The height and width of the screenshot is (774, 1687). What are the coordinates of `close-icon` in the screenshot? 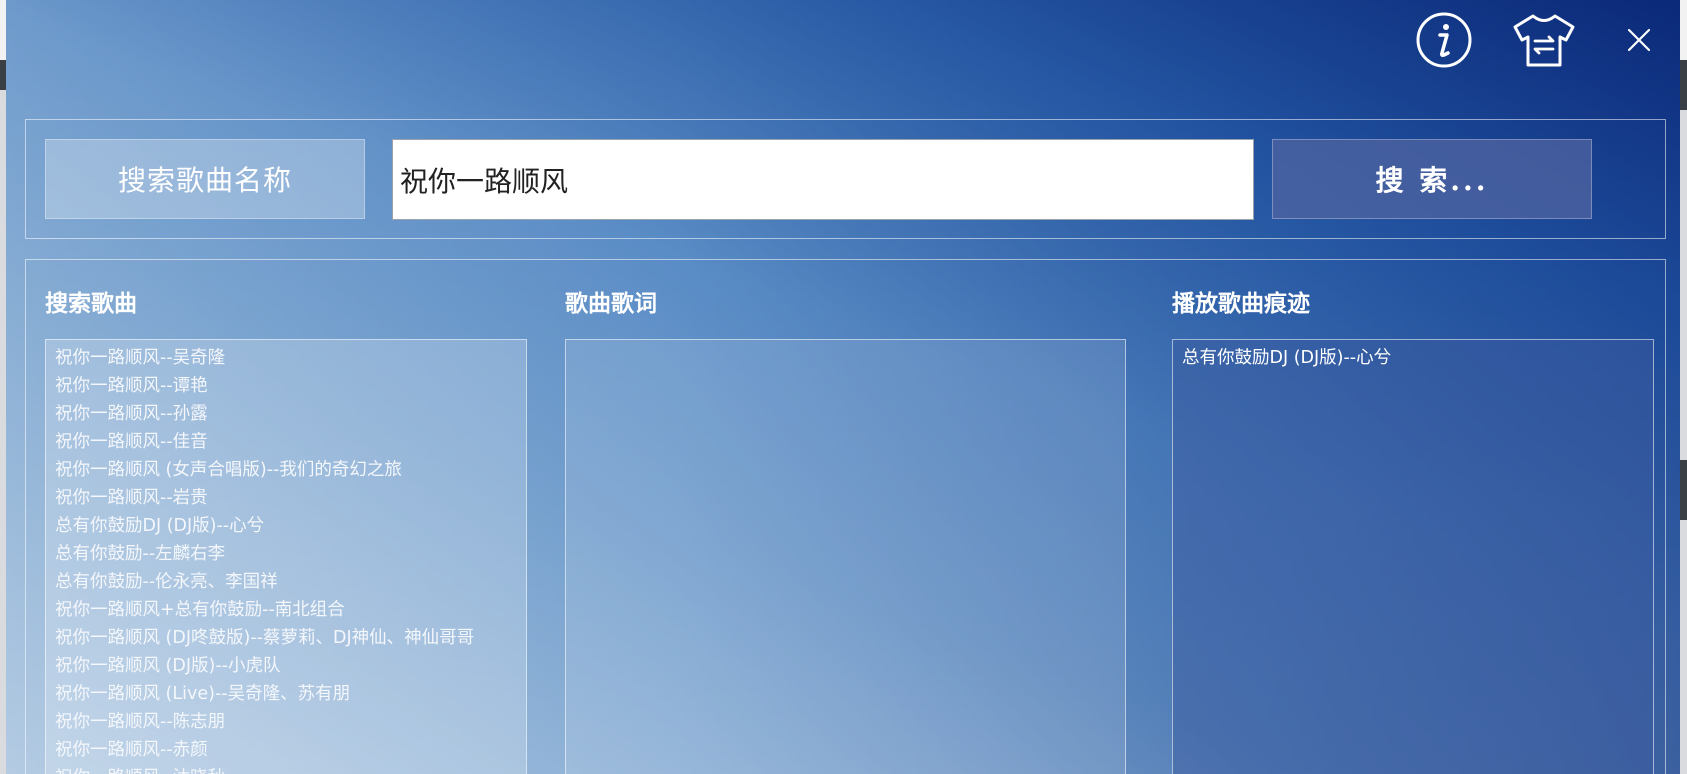 It's located at (1639, 40).